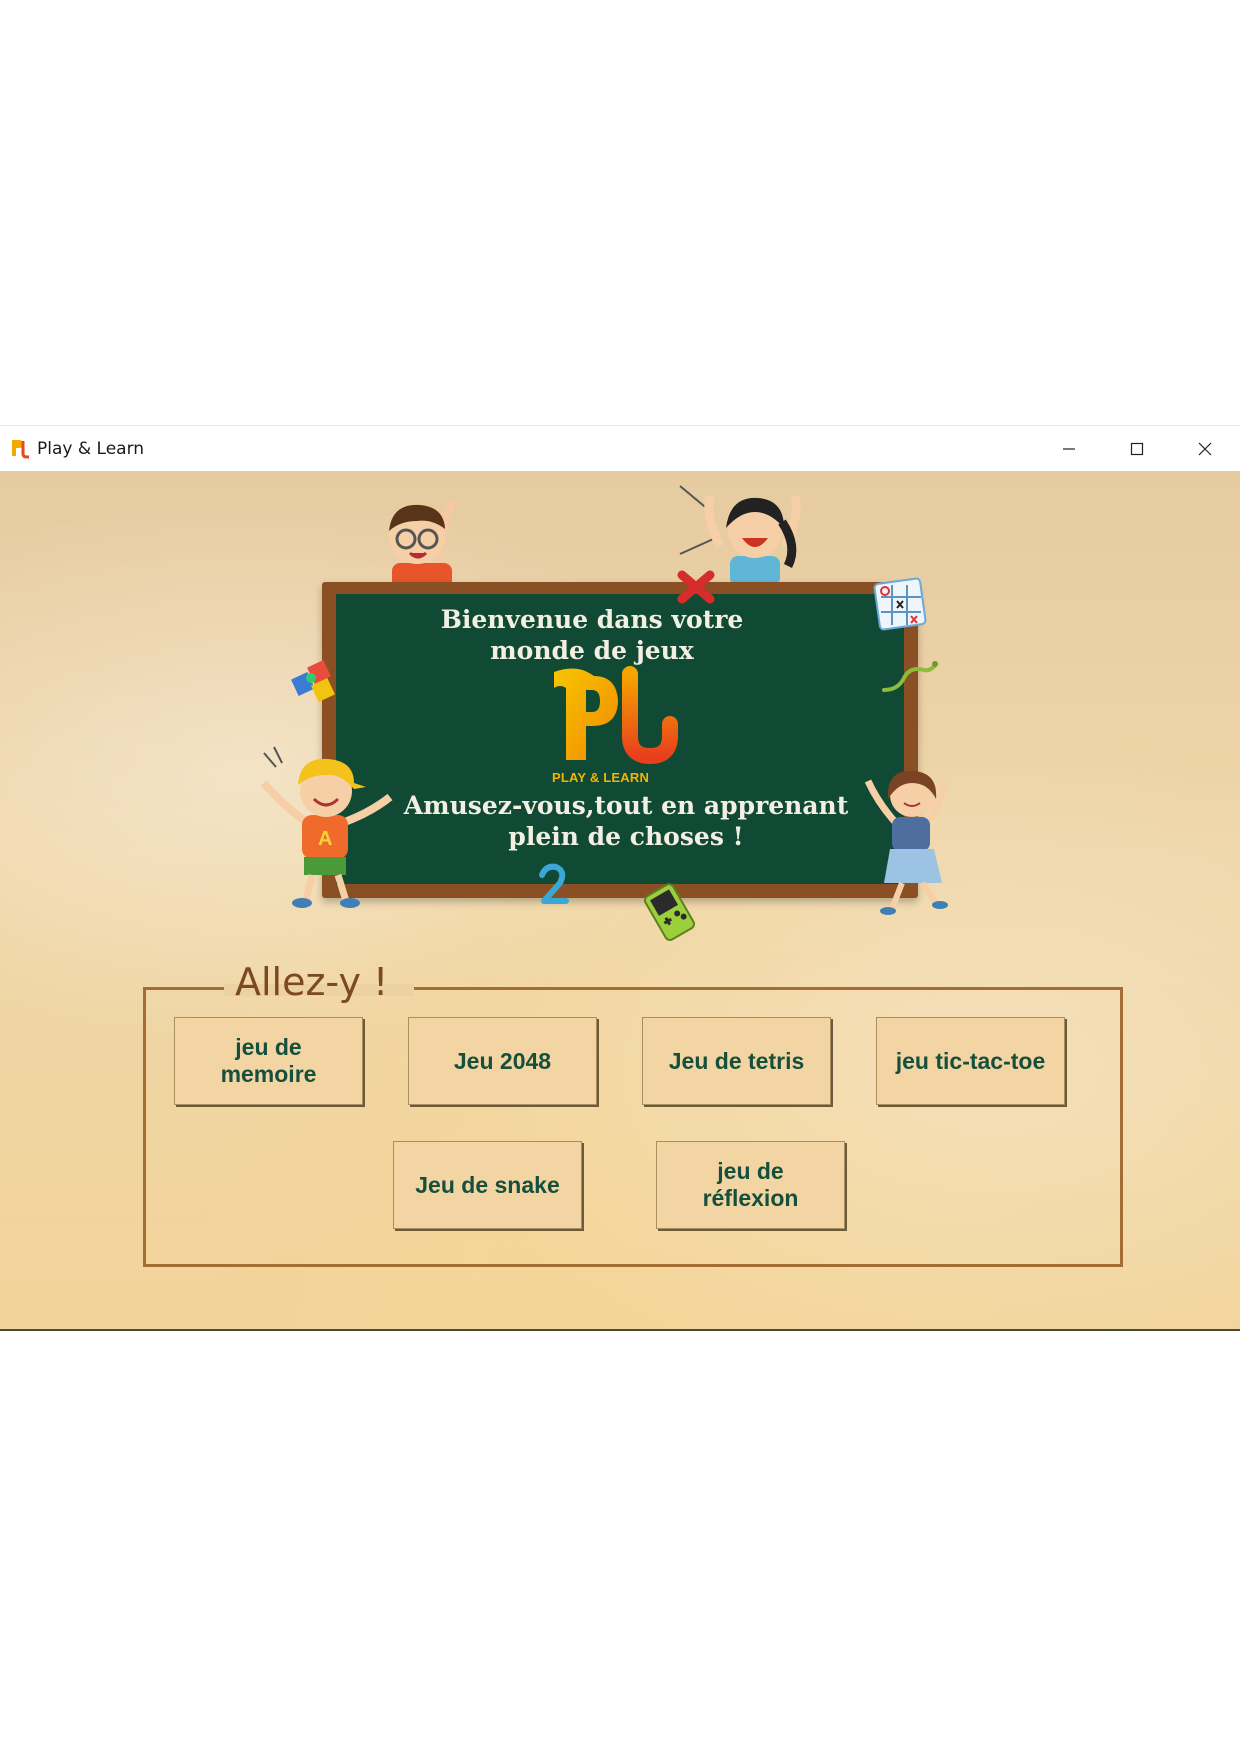  Describe the element at coordinates (268, 1074) in the screenshot. I see `memory-game-label-line2: memoire` at that location.